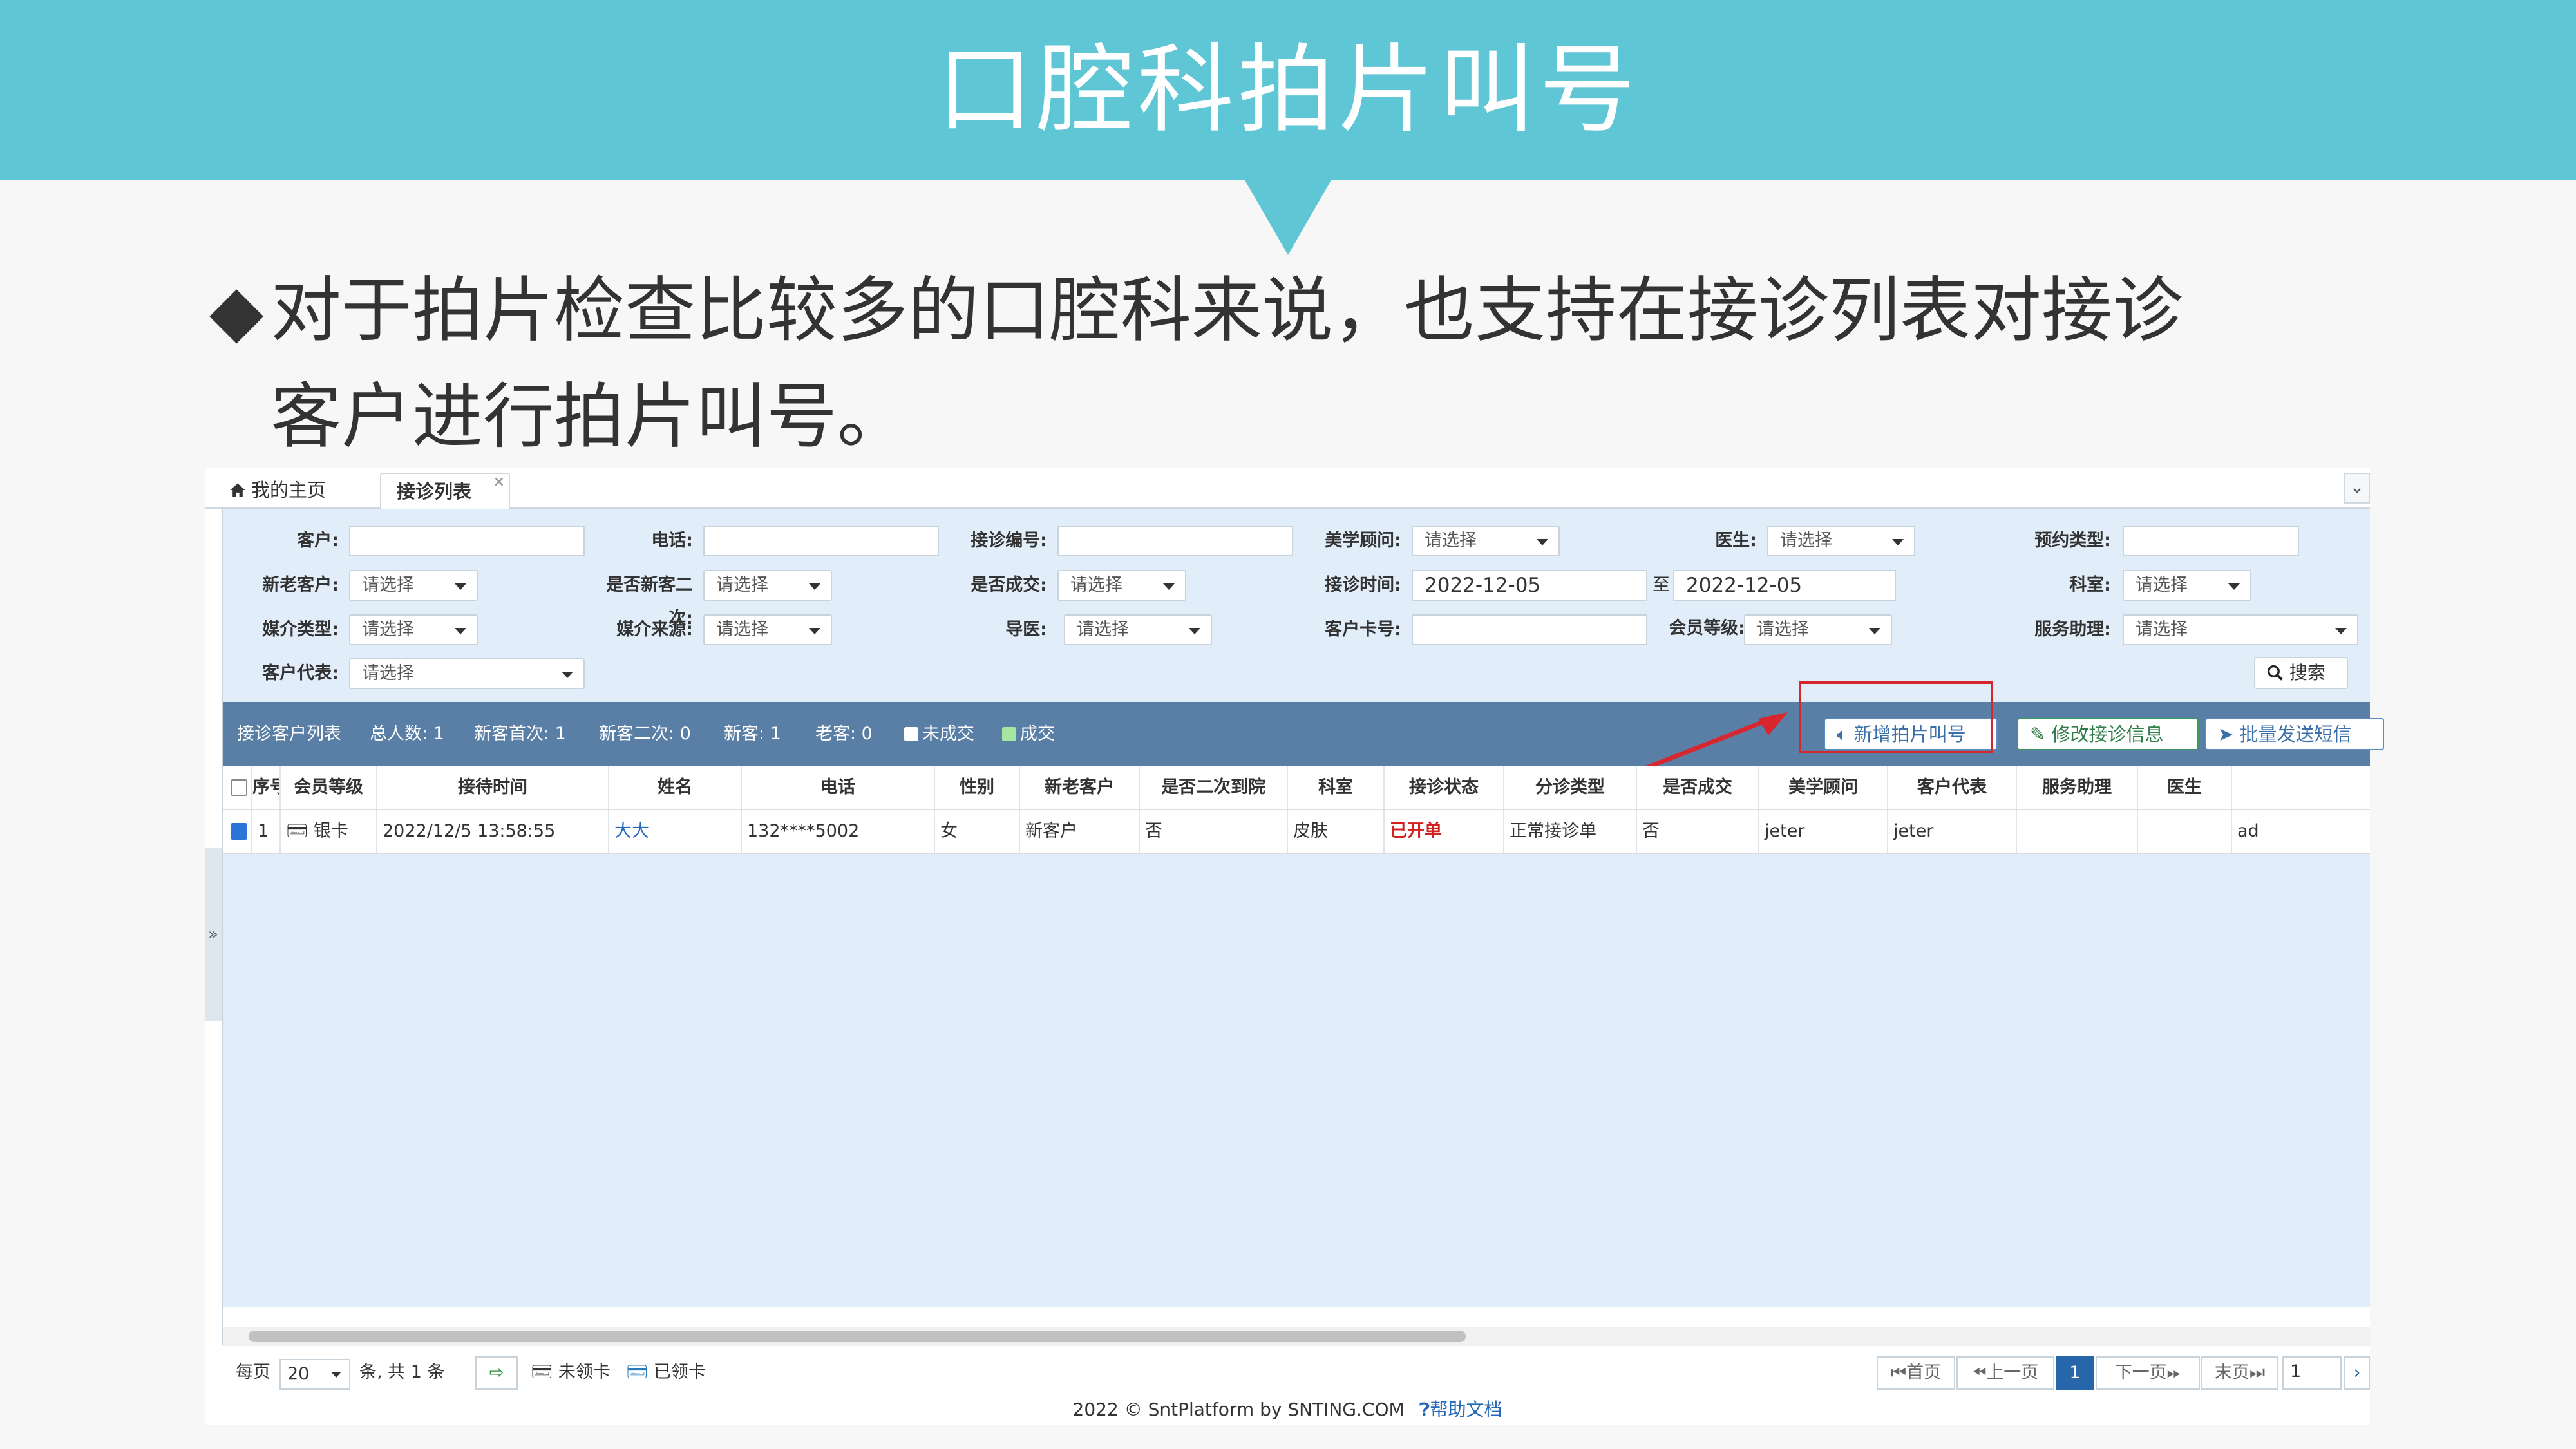 This screenshot has height=1449, width=2576. What do you see at coordinates (2187, 586) in the screenshot?
I see `dept-select: 请选择` at bounding box center [2187, 586].